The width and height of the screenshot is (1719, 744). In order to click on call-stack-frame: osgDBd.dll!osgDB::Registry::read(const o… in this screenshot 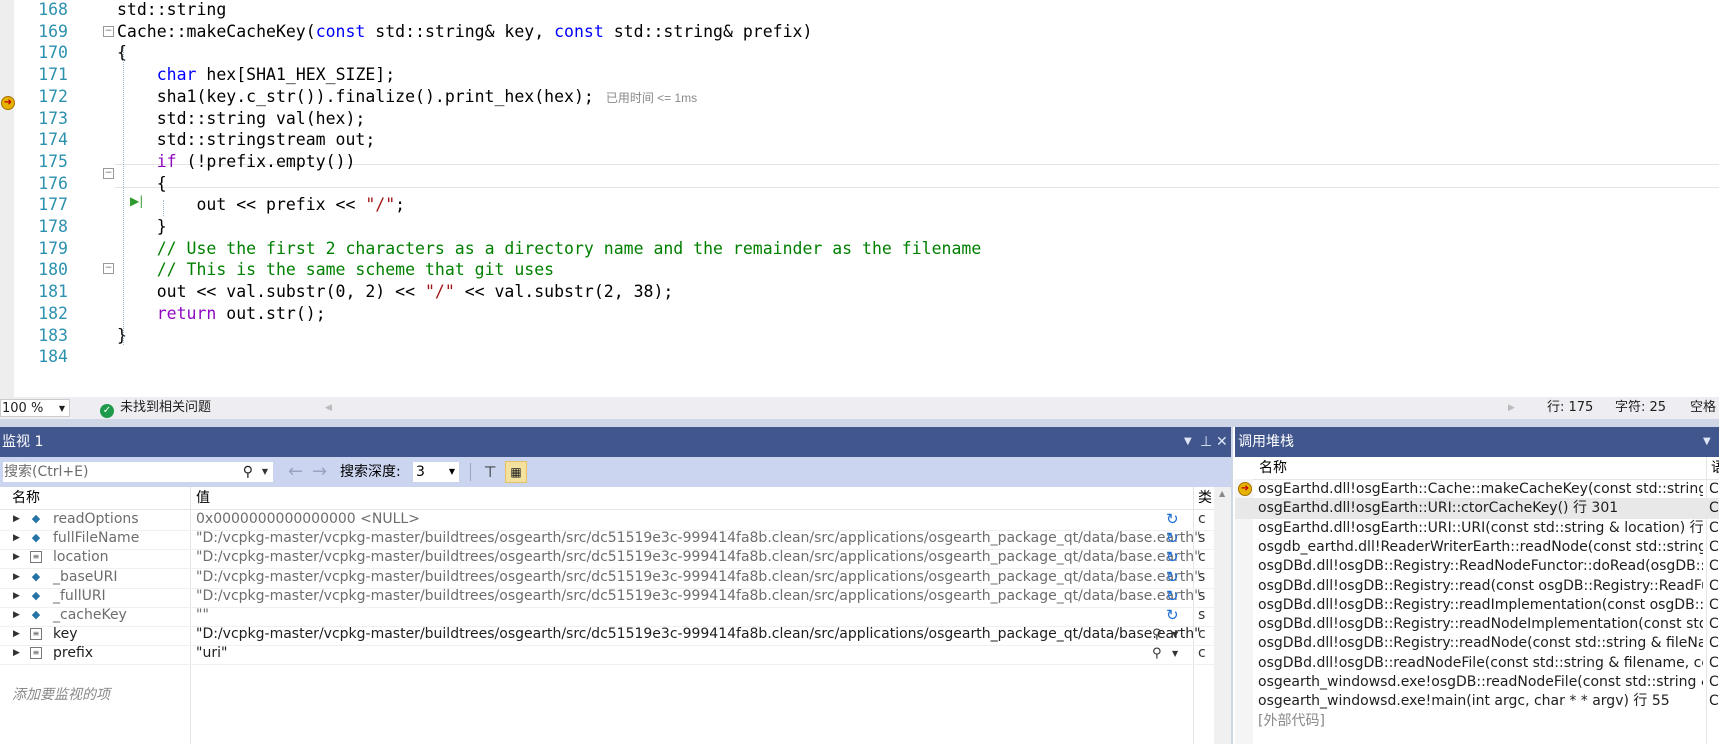, I will do `click(1477, 586)`.